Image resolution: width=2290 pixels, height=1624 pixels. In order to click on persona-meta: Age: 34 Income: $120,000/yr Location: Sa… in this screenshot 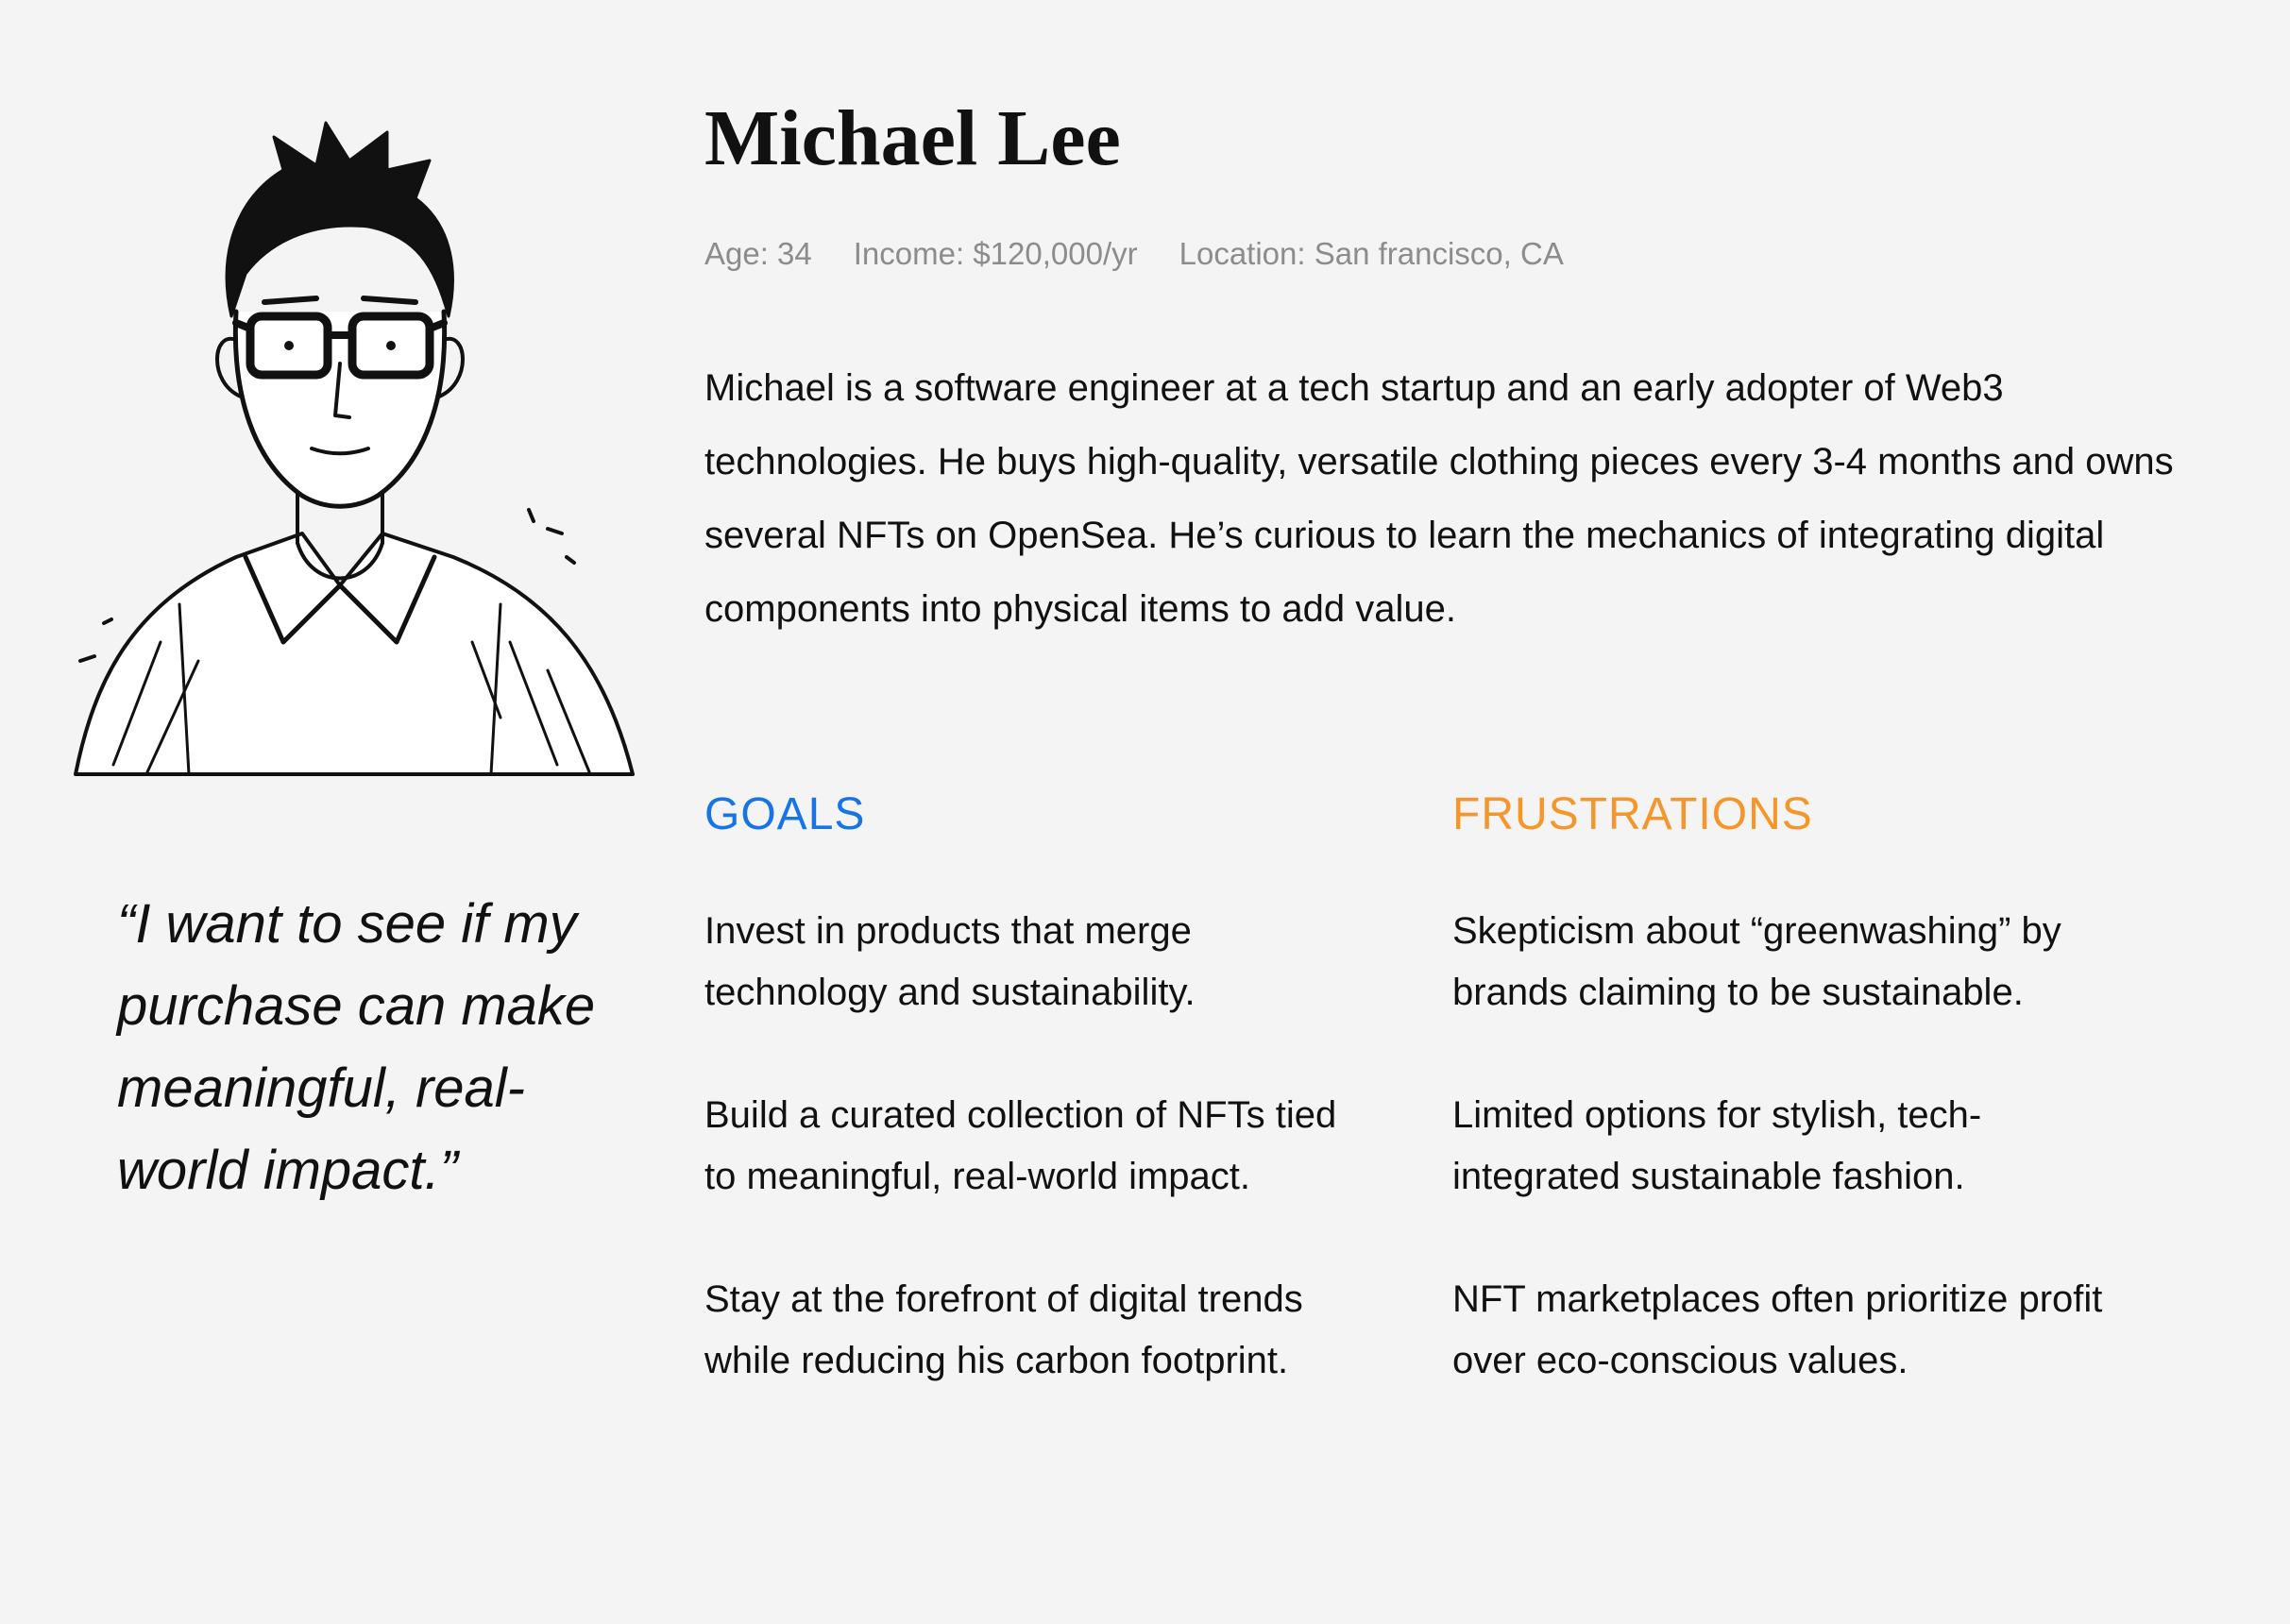, I will do `click(1134, 254)`.